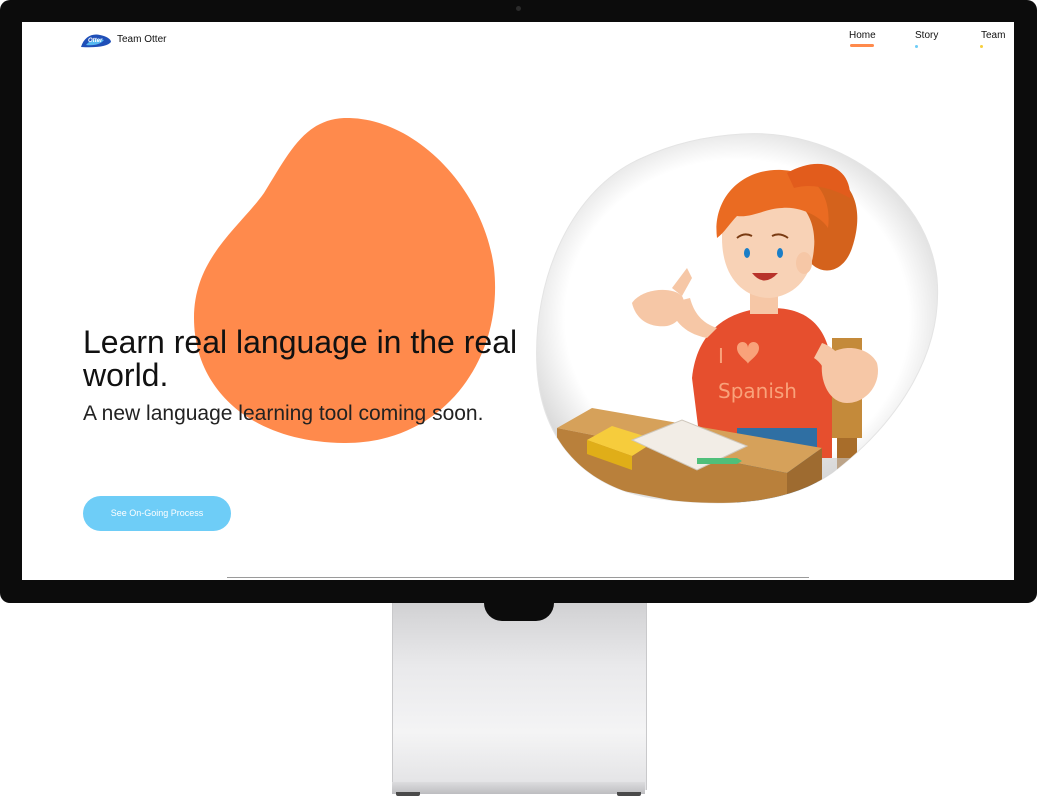 This screenshot has height=796, width=1037. I want to click on nav-story-indicator, so click(916, 46).